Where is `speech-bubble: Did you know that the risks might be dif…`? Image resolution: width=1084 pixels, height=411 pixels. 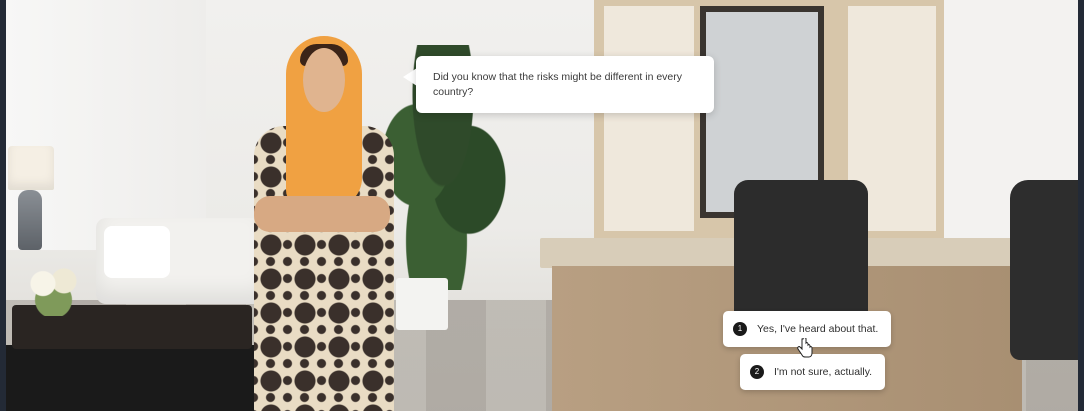
speech-bubble: Did you know that the risks might be dif… is located at coordinates (565, 84).